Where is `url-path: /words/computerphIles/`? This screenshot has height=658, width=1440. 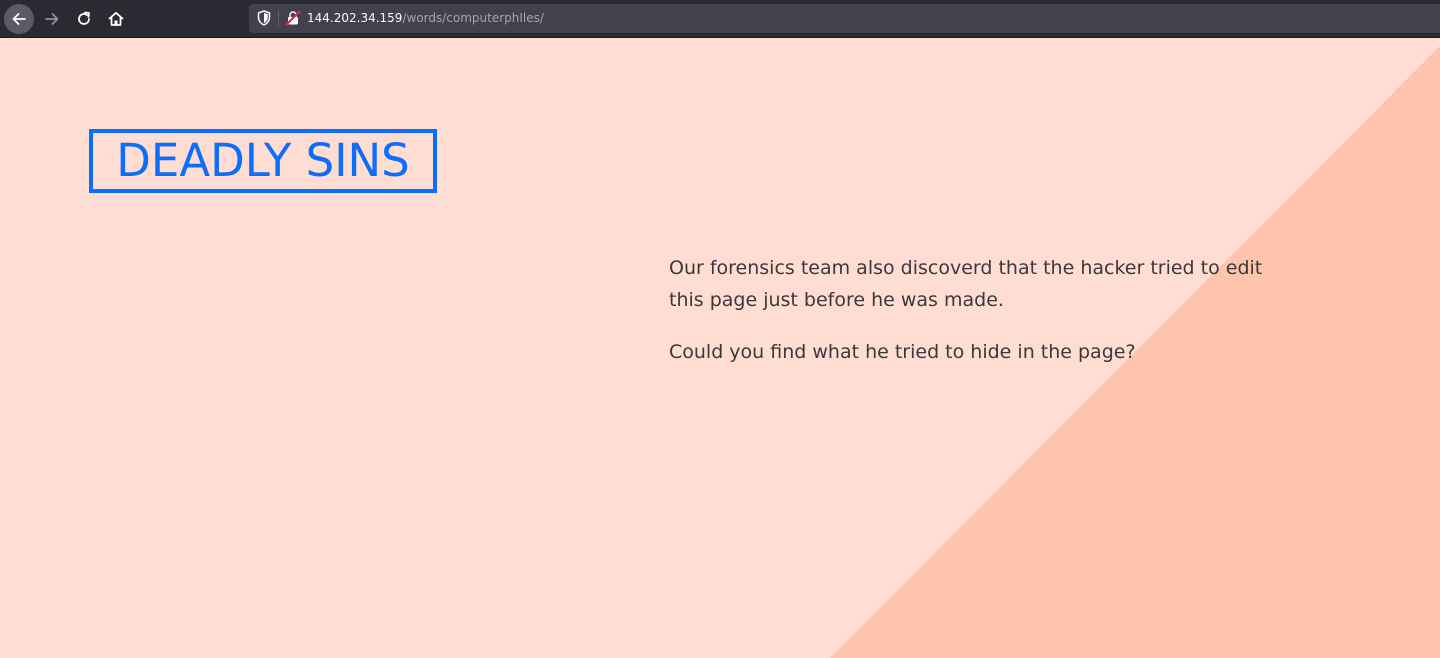
url-path: /words/computerphIles/ is located at coordinates (473, 18).